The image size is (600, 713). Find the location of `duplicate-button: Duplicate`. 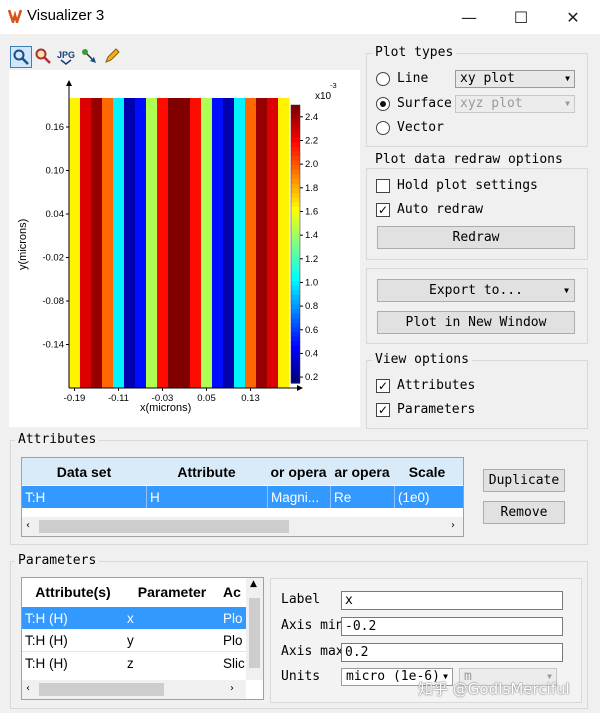

duplicate-button: Duplicate is located at coordinates (524, 480).